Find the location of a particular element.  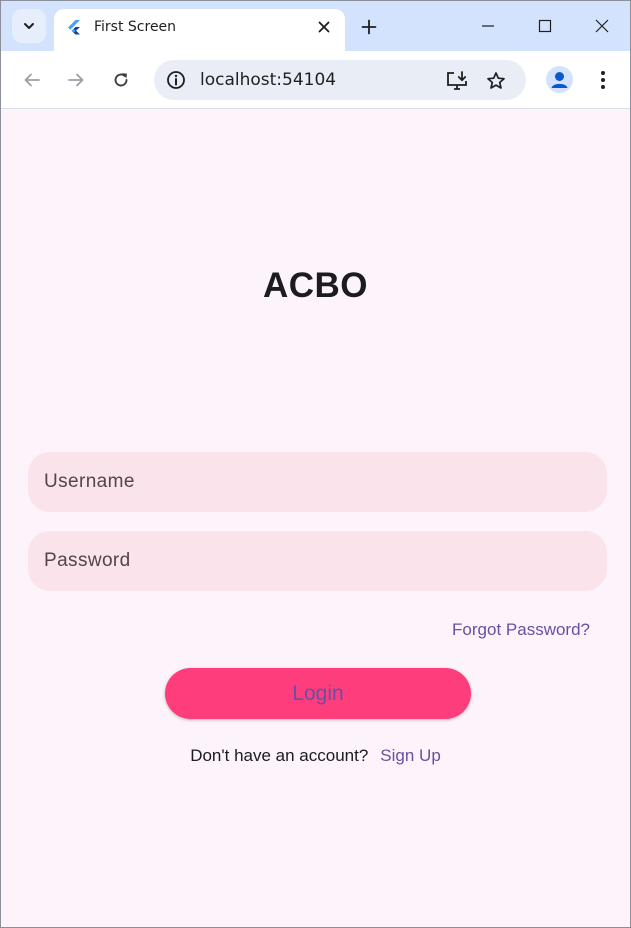

url-text: localhost:54104 is located at coordinates (268, 80).